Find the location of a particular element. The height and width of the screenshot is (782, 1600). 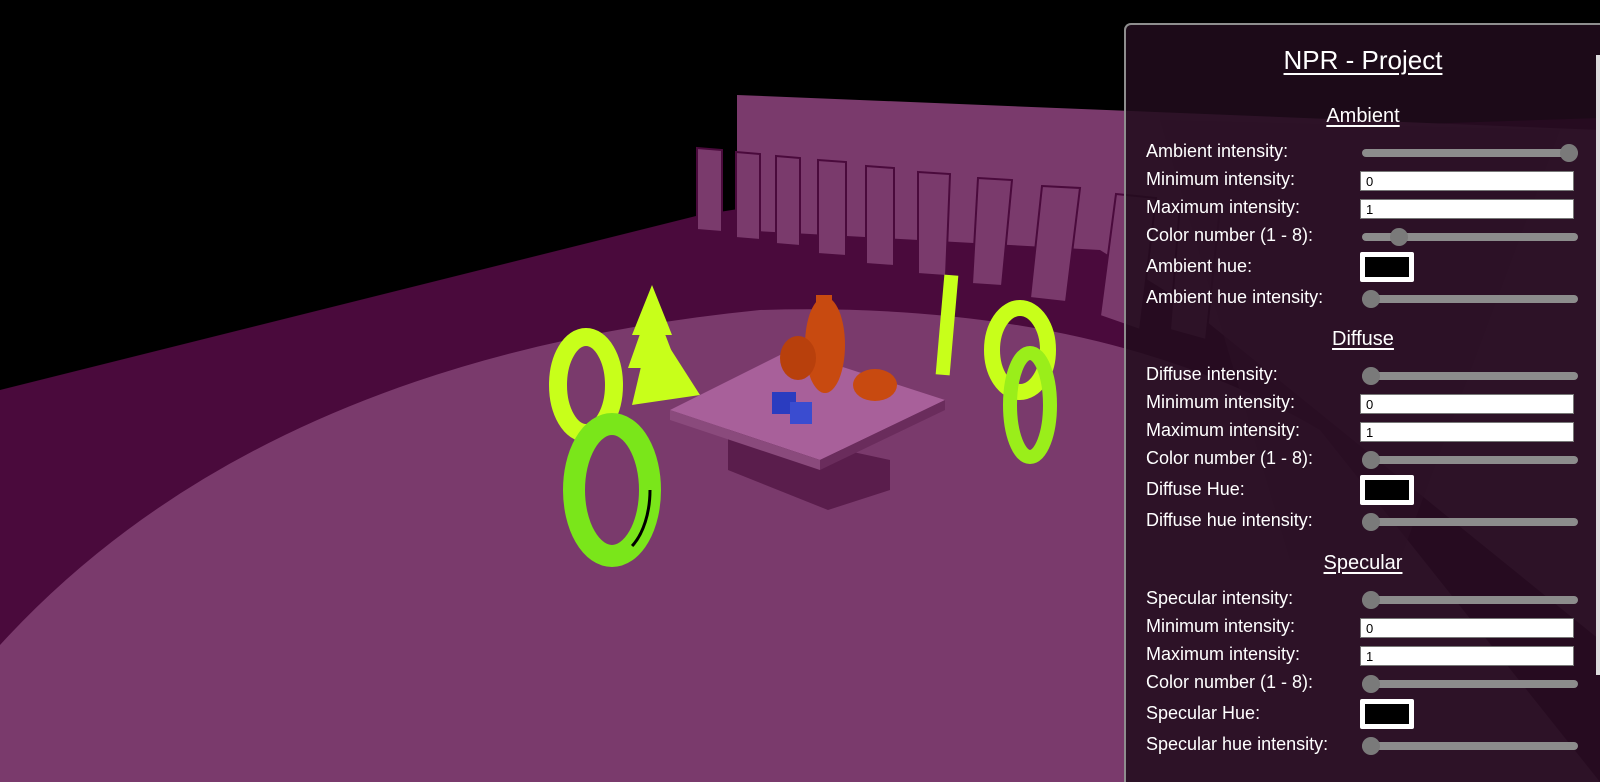

ambient-color-number-1-8-label: Color number (1 - 8): is located at coordinates (1230, 235).